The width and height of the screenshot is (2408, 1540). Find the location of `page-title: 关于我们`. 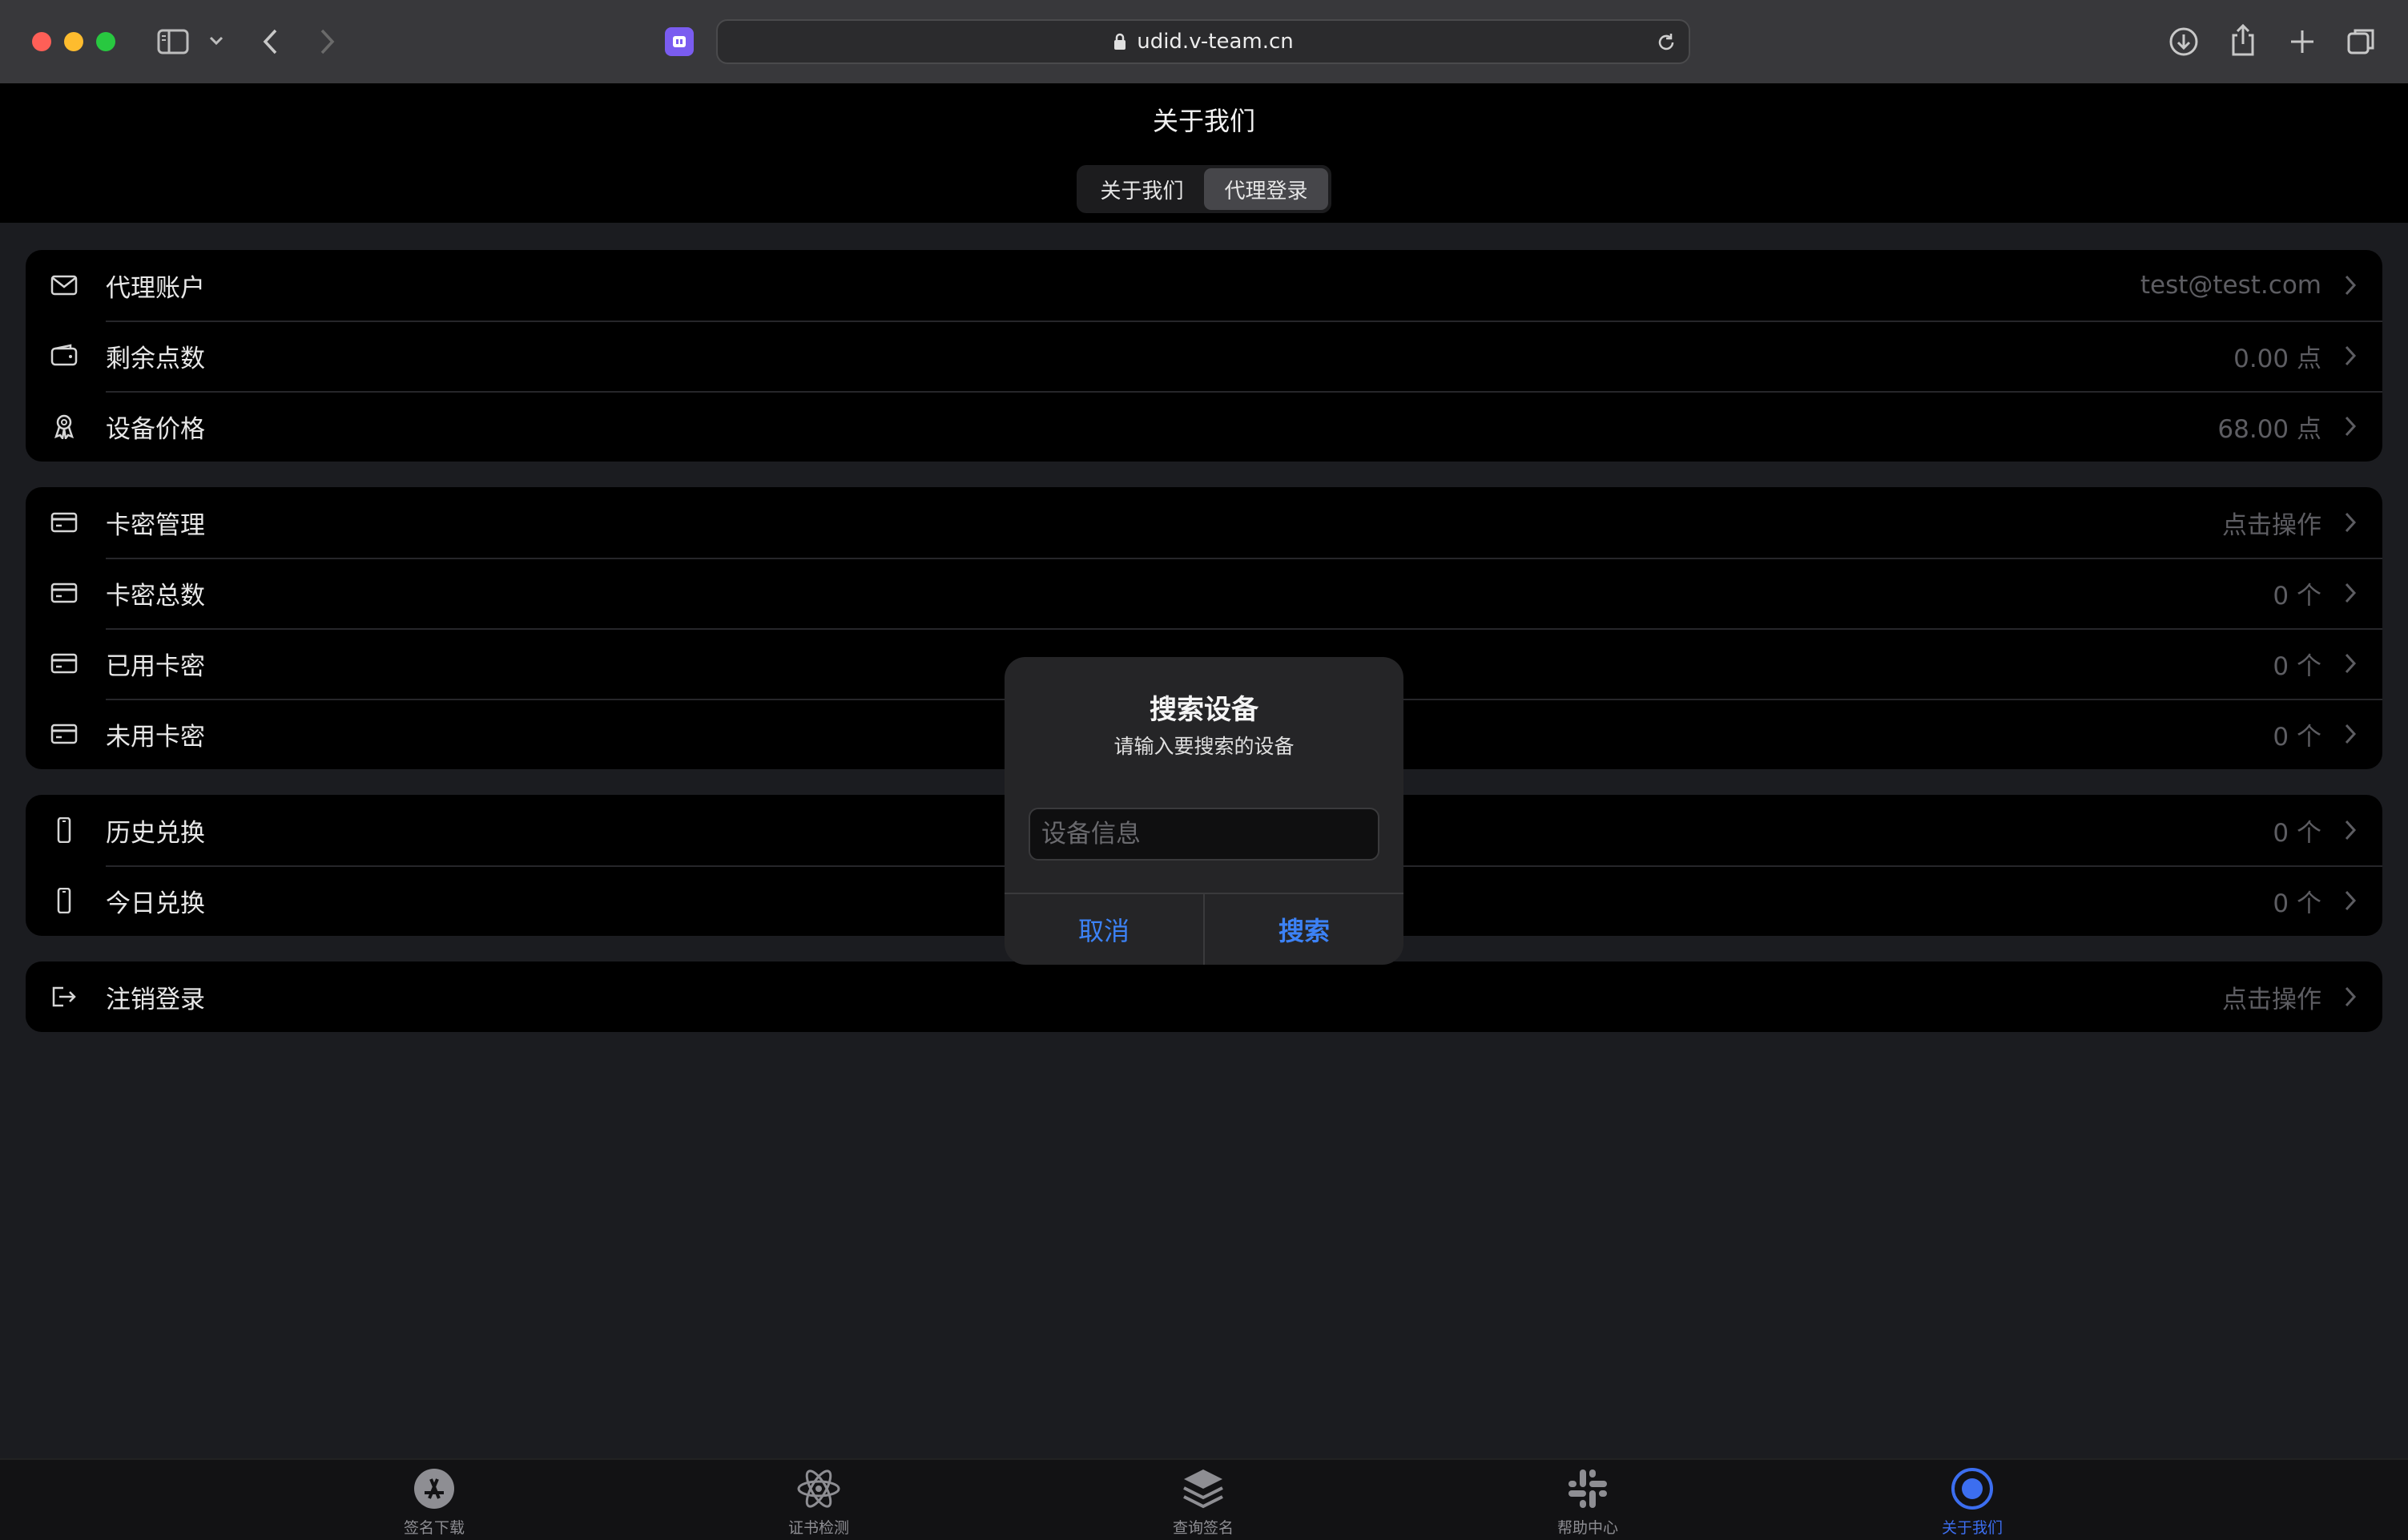

page-title: 关于我们 is located at coordinates (1203, 121).